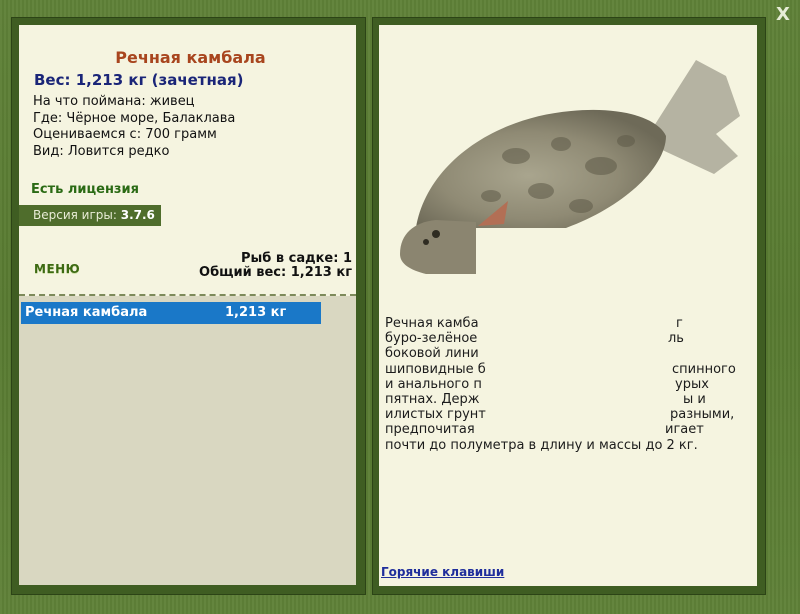 Image resolution: width=800 pixels, height=614 pixels. I want to click on description-line: буро-зелёное, so click(431, 339).